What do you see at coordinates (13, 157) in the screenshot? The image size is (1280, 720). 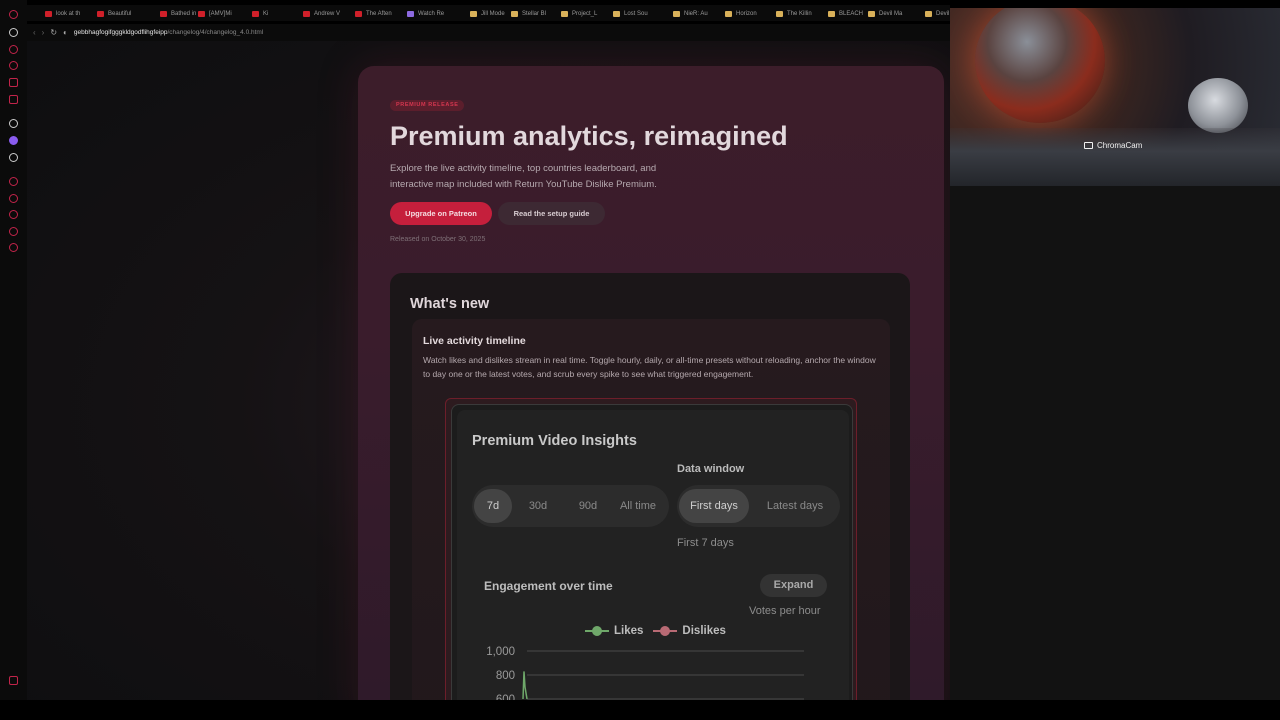 I see `x-twitter-icon` at bounding box center [13, 157].